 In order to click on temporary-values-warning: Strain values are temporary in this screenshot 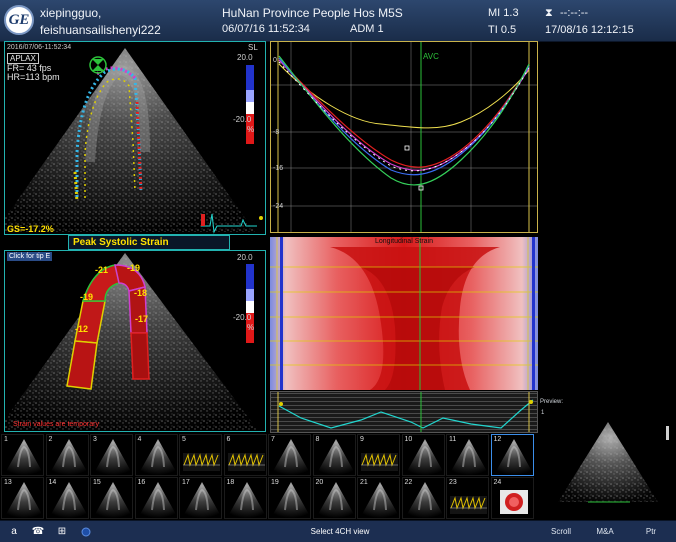, I will do `click(56, 424)`.